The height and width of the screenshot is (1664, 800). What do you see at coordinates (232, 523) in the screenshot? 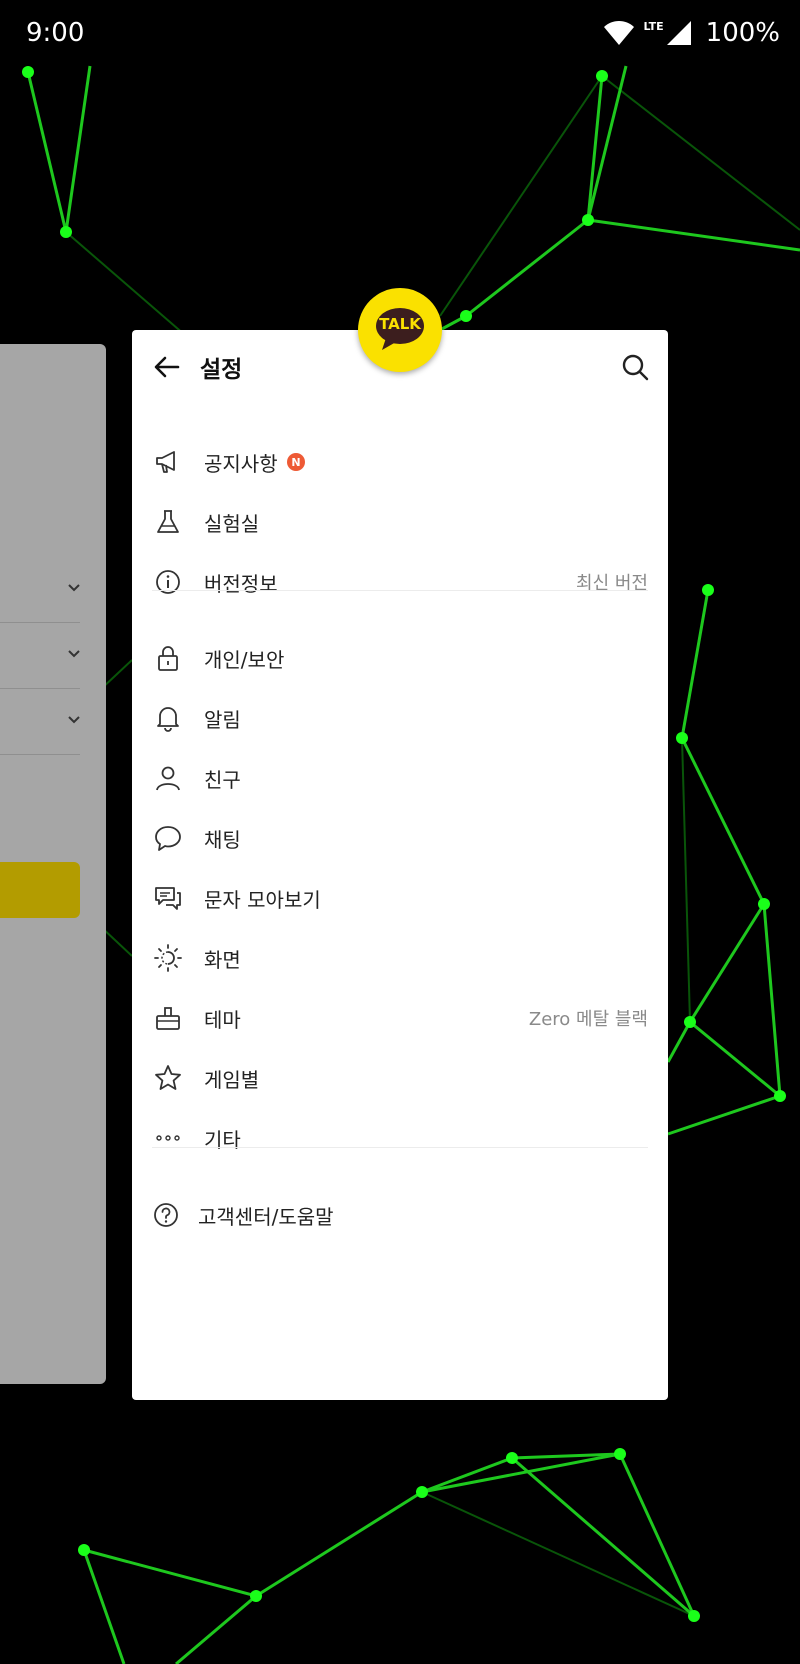
I see `menu-label: 실험실` at bounding box center [232, 523].